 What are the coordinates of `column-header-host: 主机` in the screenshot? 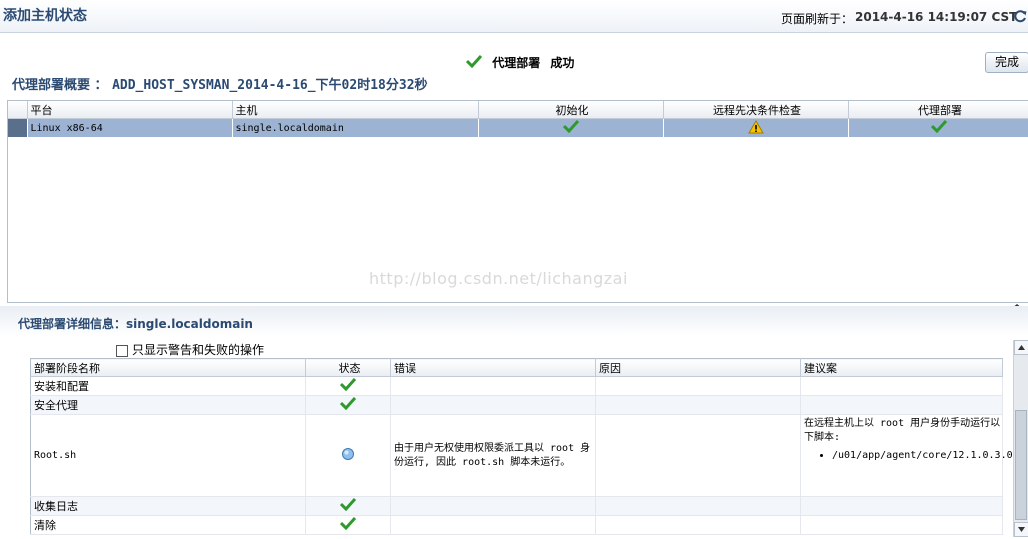 It's located at (355, 110).